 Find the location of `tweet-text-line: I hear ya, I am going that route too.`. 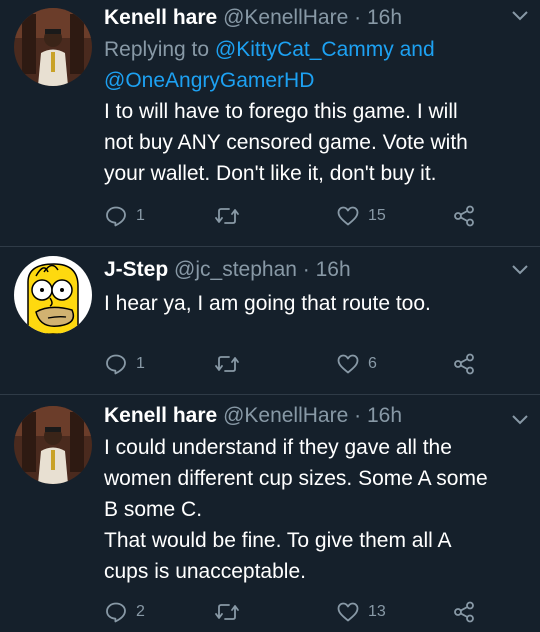

tweet-text-line: I hear ya, I am going that route too. is located at coordinates (267, 303).